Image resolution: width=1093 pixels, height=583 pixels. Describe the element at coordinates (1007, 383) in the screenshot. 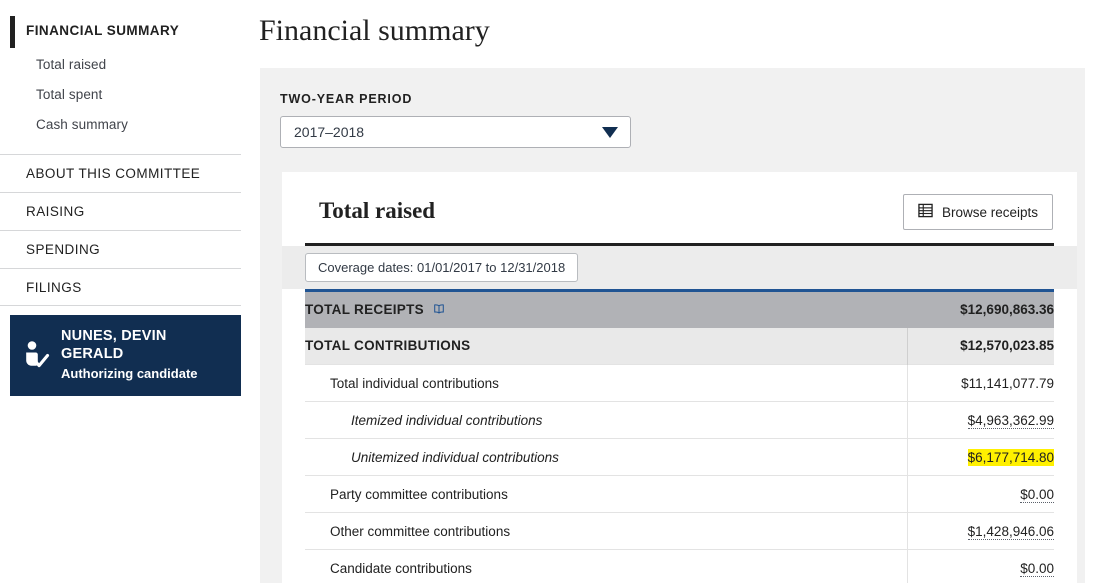

I see `row-value: $11,141,077.79` at that location.